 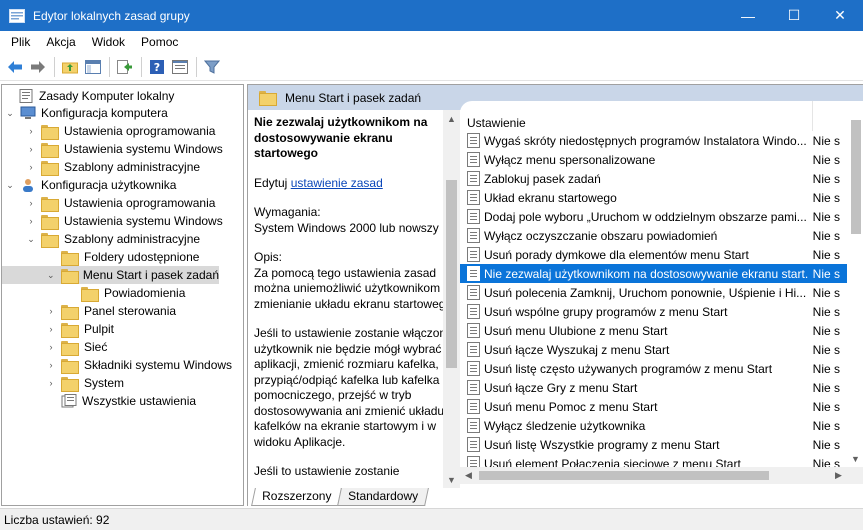 I want to click on export-list-button, so click(x=125, y=67).